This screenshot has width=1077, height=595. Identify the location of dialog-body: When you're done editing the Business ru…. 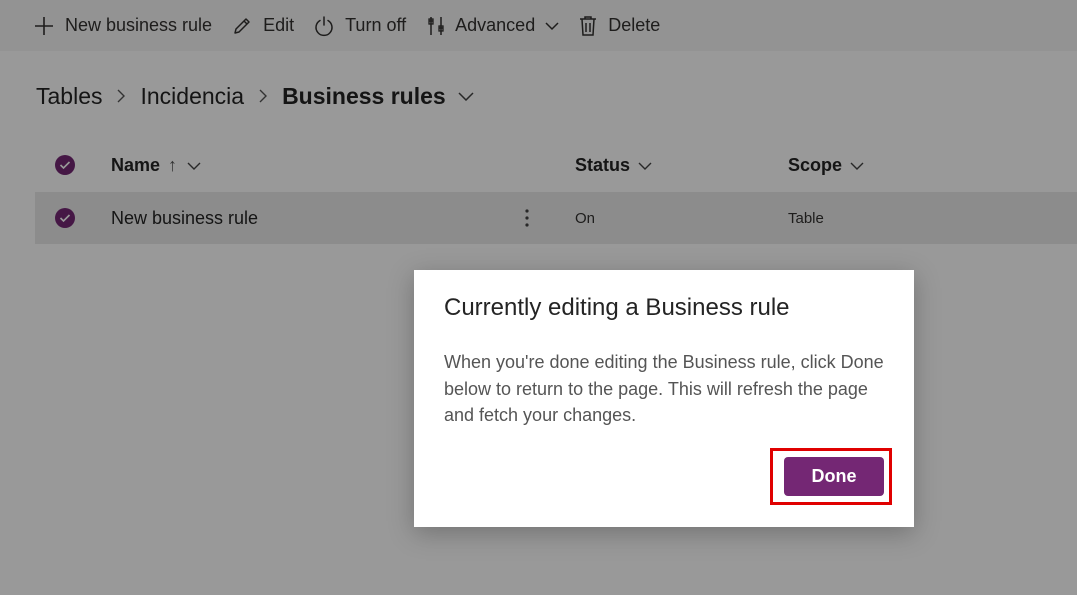
(664, 388).